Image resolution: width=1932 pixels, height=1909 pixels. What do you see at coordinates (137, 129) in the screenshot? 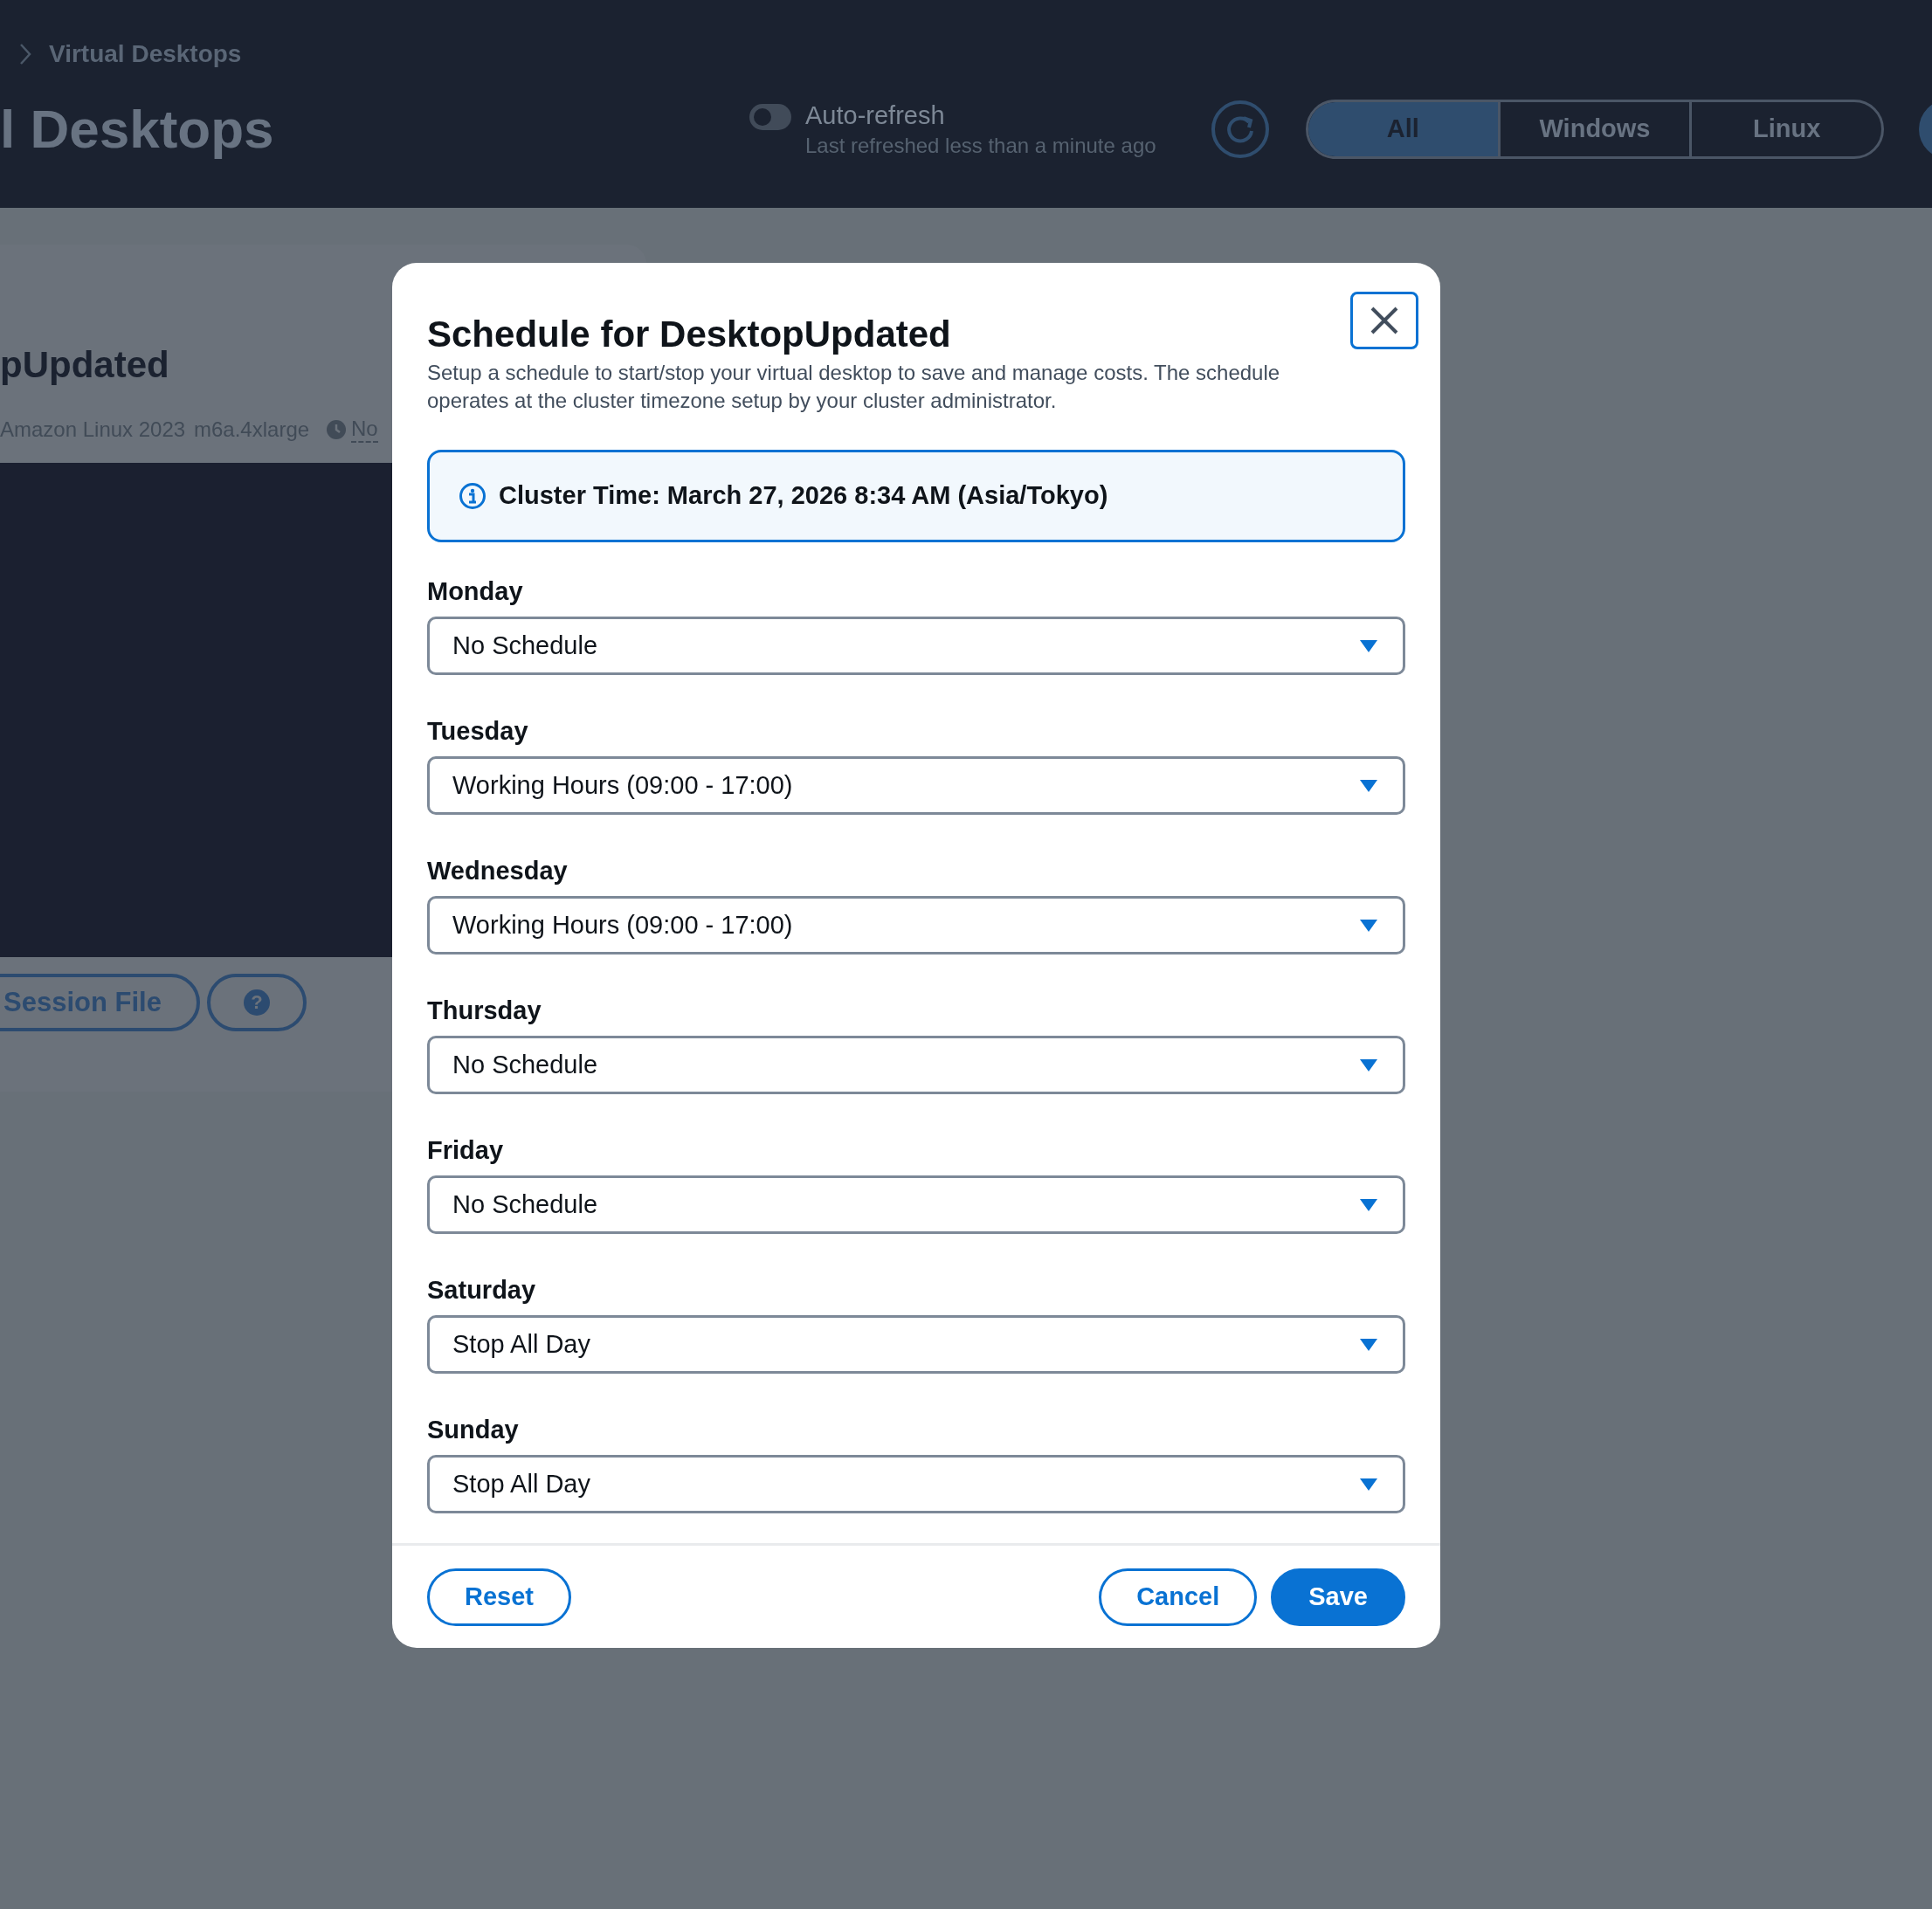
I see `page-title: l Desktops` at bounding box center [137, 129].